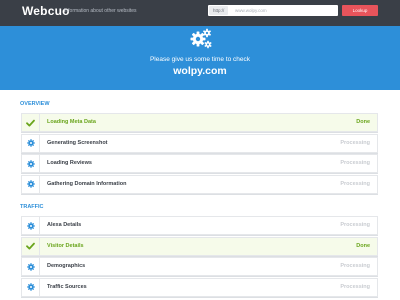 Image resolution: width=400 pixels, height=300 pixels. Describe the element at coordinates (46, 11) in the screenshot. I see `brand-logo: Webcuo` at that location.